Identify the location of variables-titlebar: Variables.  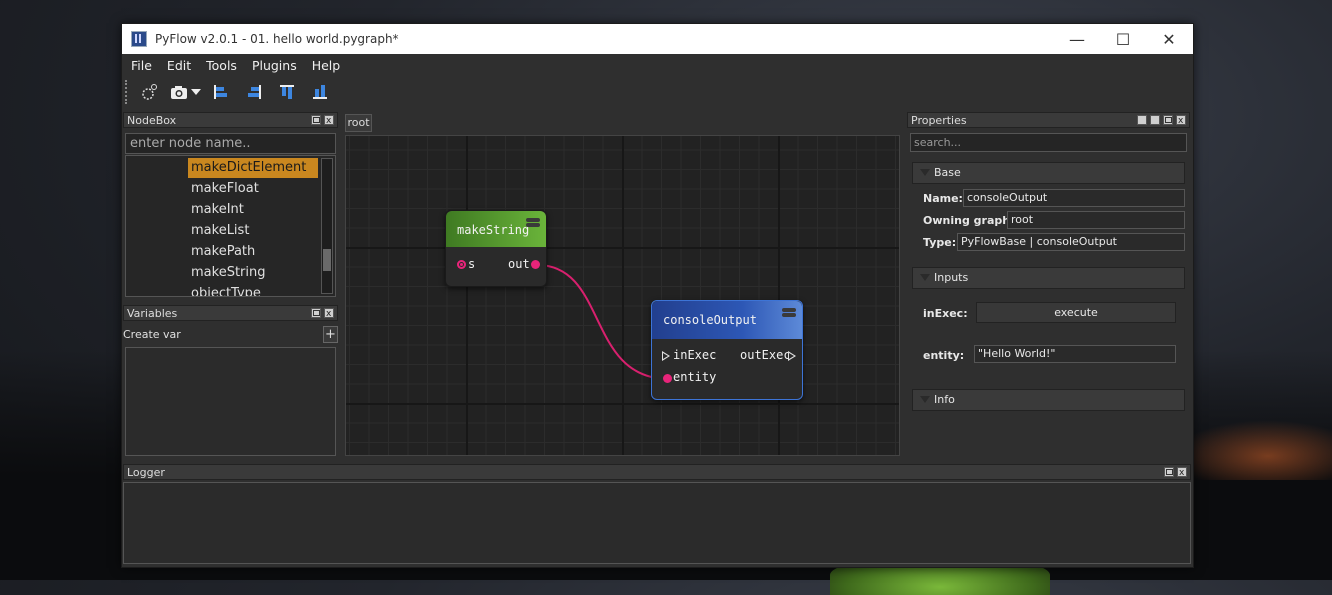
(230, 313).